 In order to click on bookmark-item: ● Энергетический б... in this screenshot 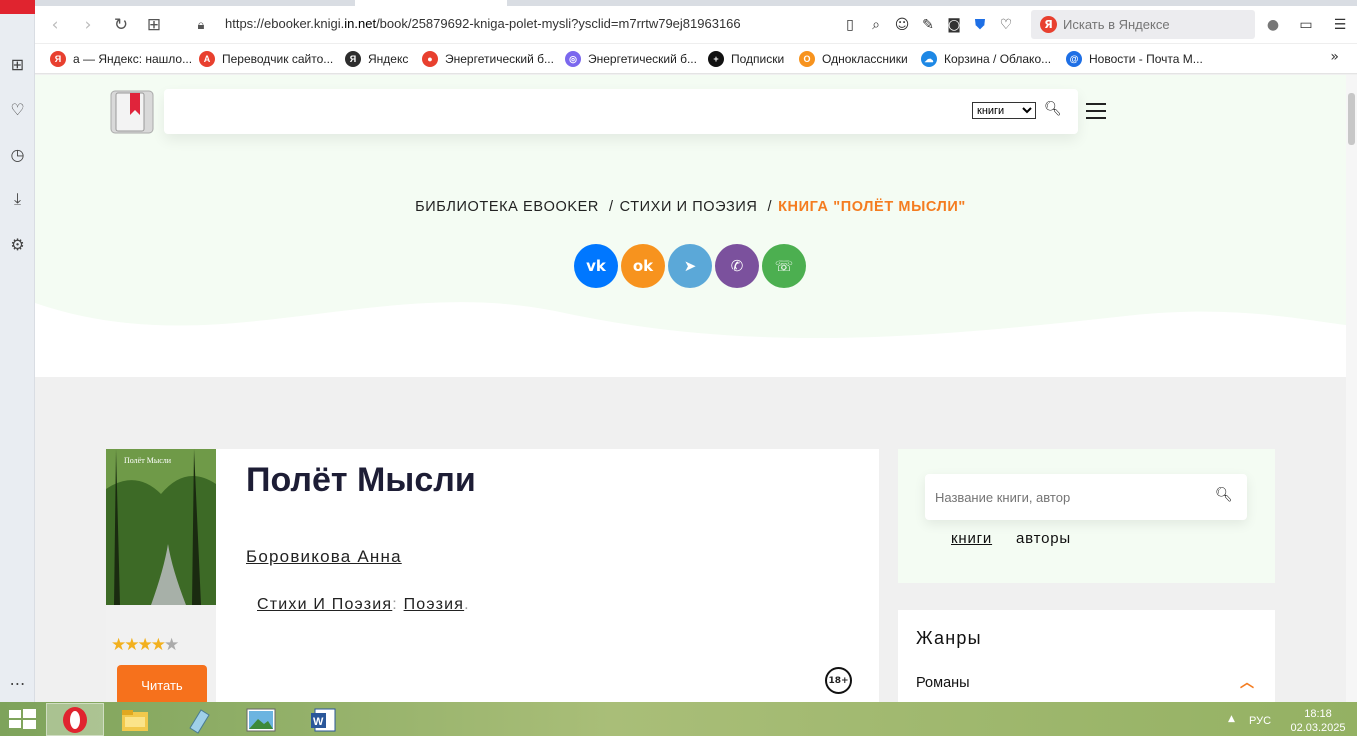, I will do `click(488, 59)`.